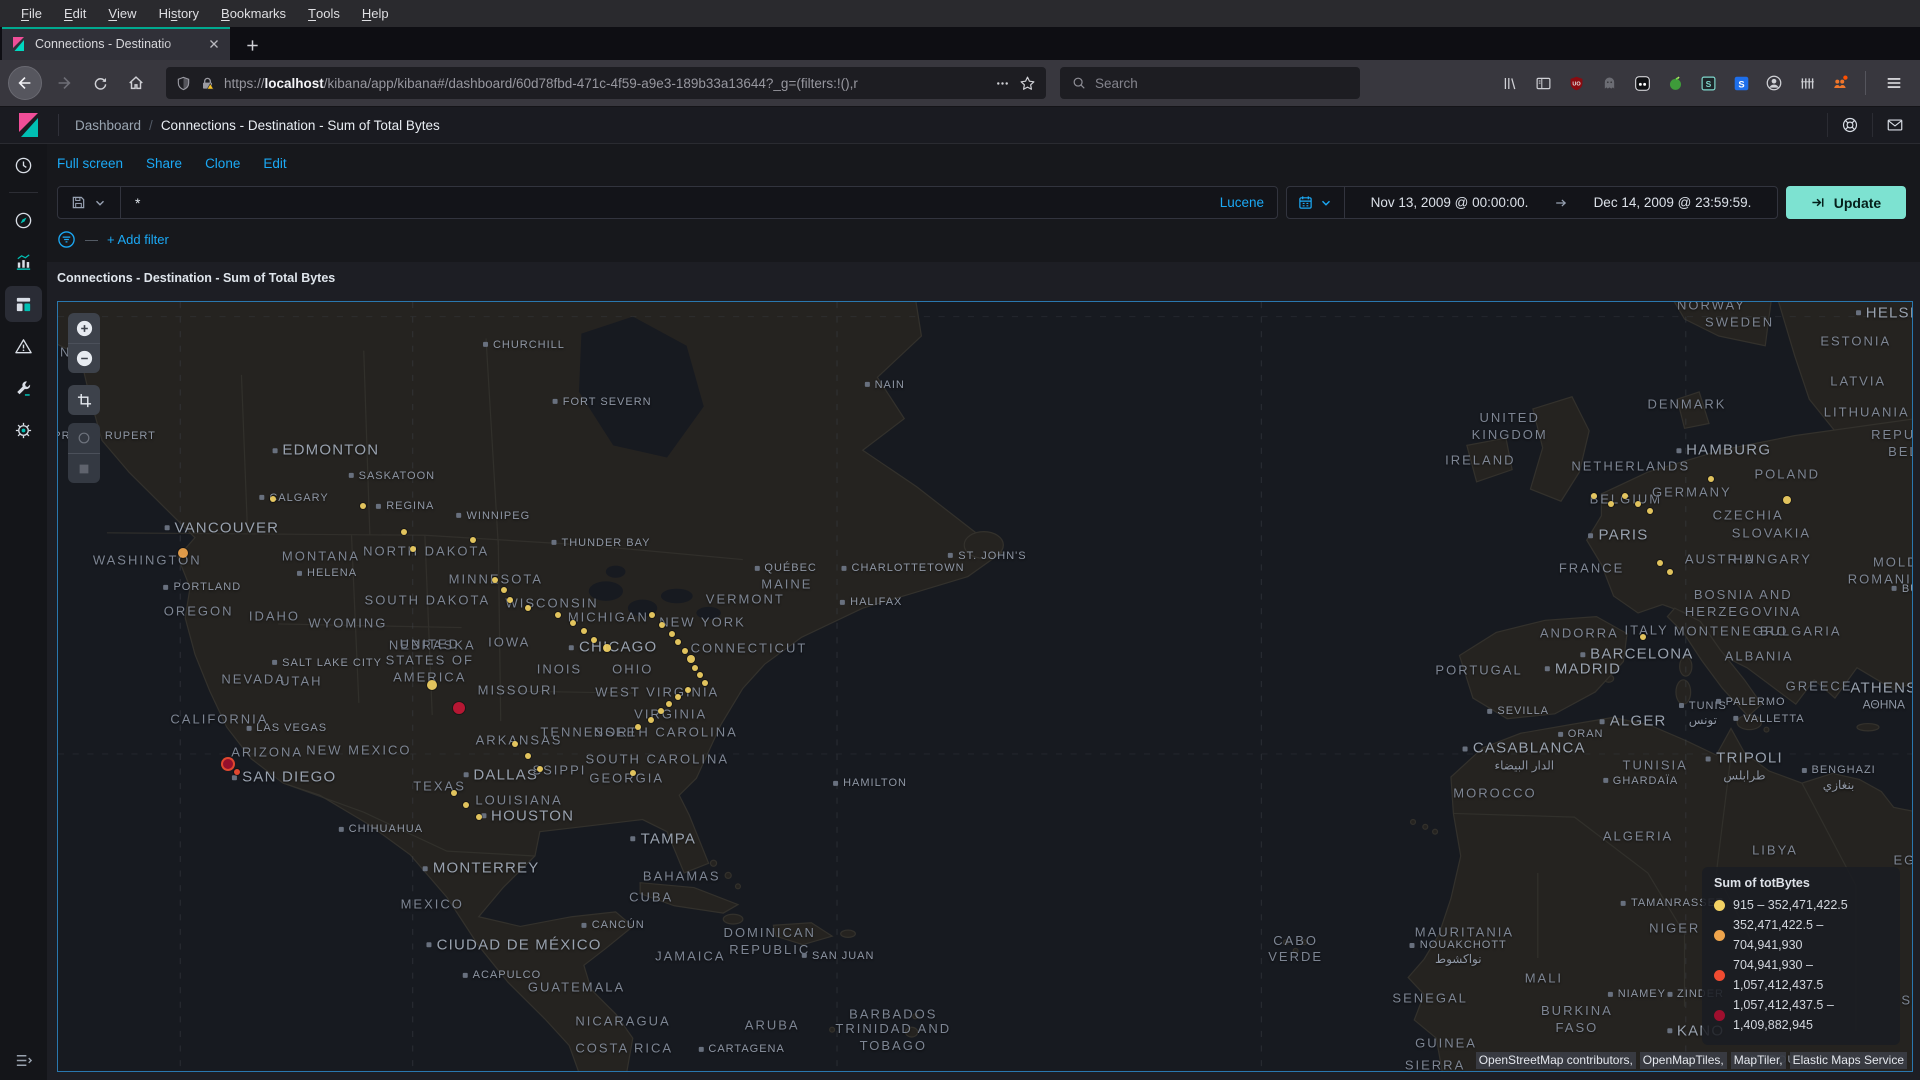 The height and width of the screenshot is (1080, 1920). I want to click on sidebar-icon, so click(1543, 83).